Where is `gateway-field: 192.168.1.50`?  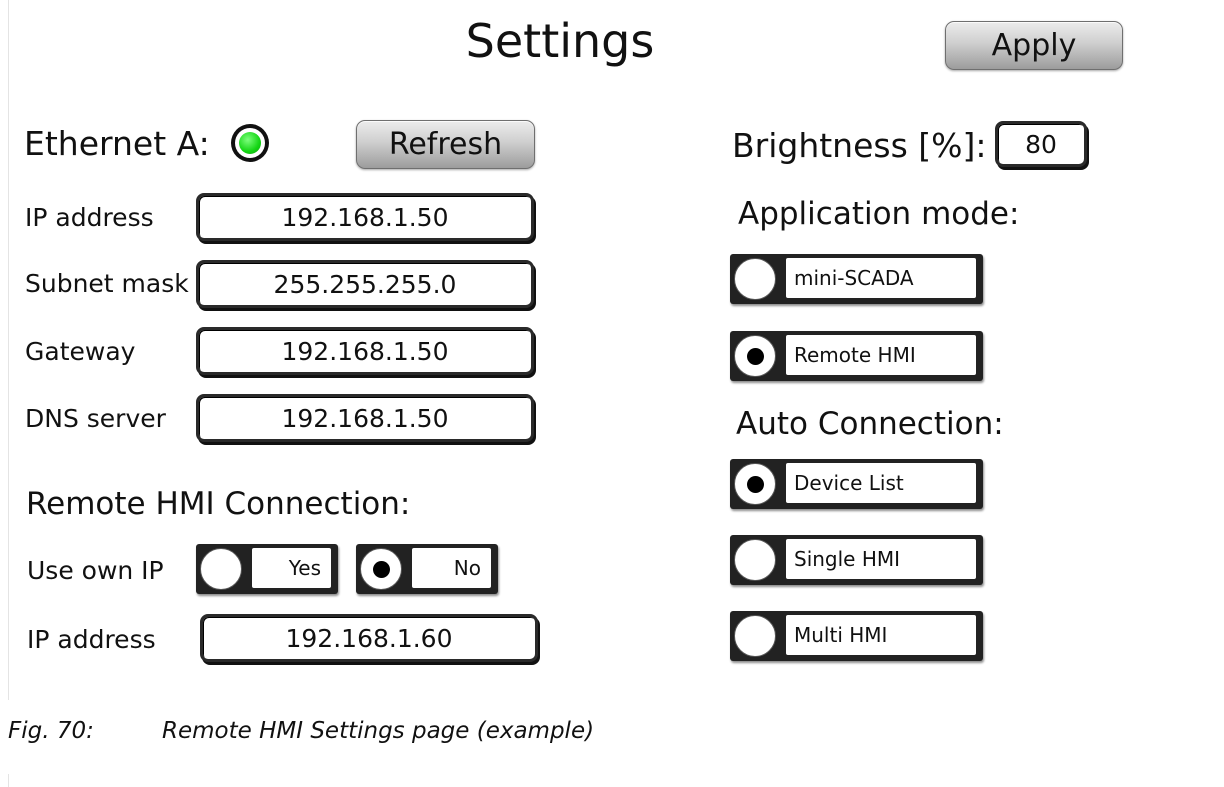
gateway-field: 192.168.1.50 is located at coordinates (365, 351).